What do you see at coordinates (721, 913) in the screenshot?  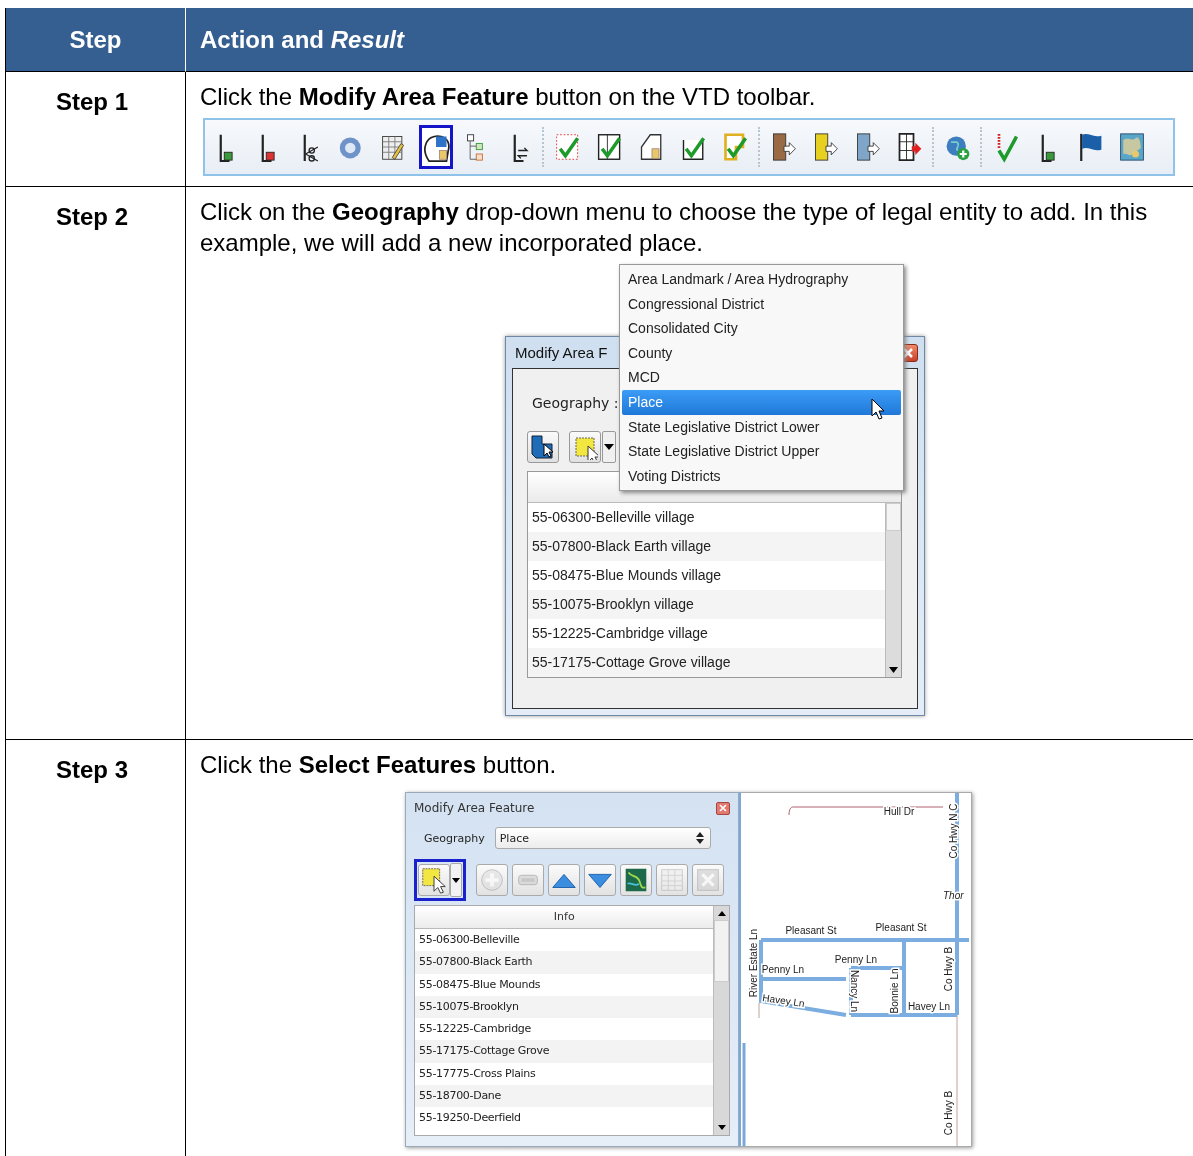 I see `up-arrow-icon` at bounding box center [721, 913].